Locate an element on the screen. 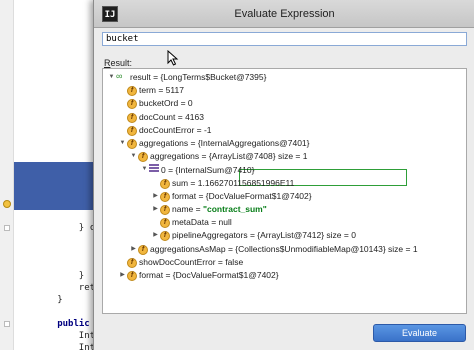 The width and height of the screenshot is (474, 350). dialog-title: Evaluate Expression is located at coordinates (284, 14).